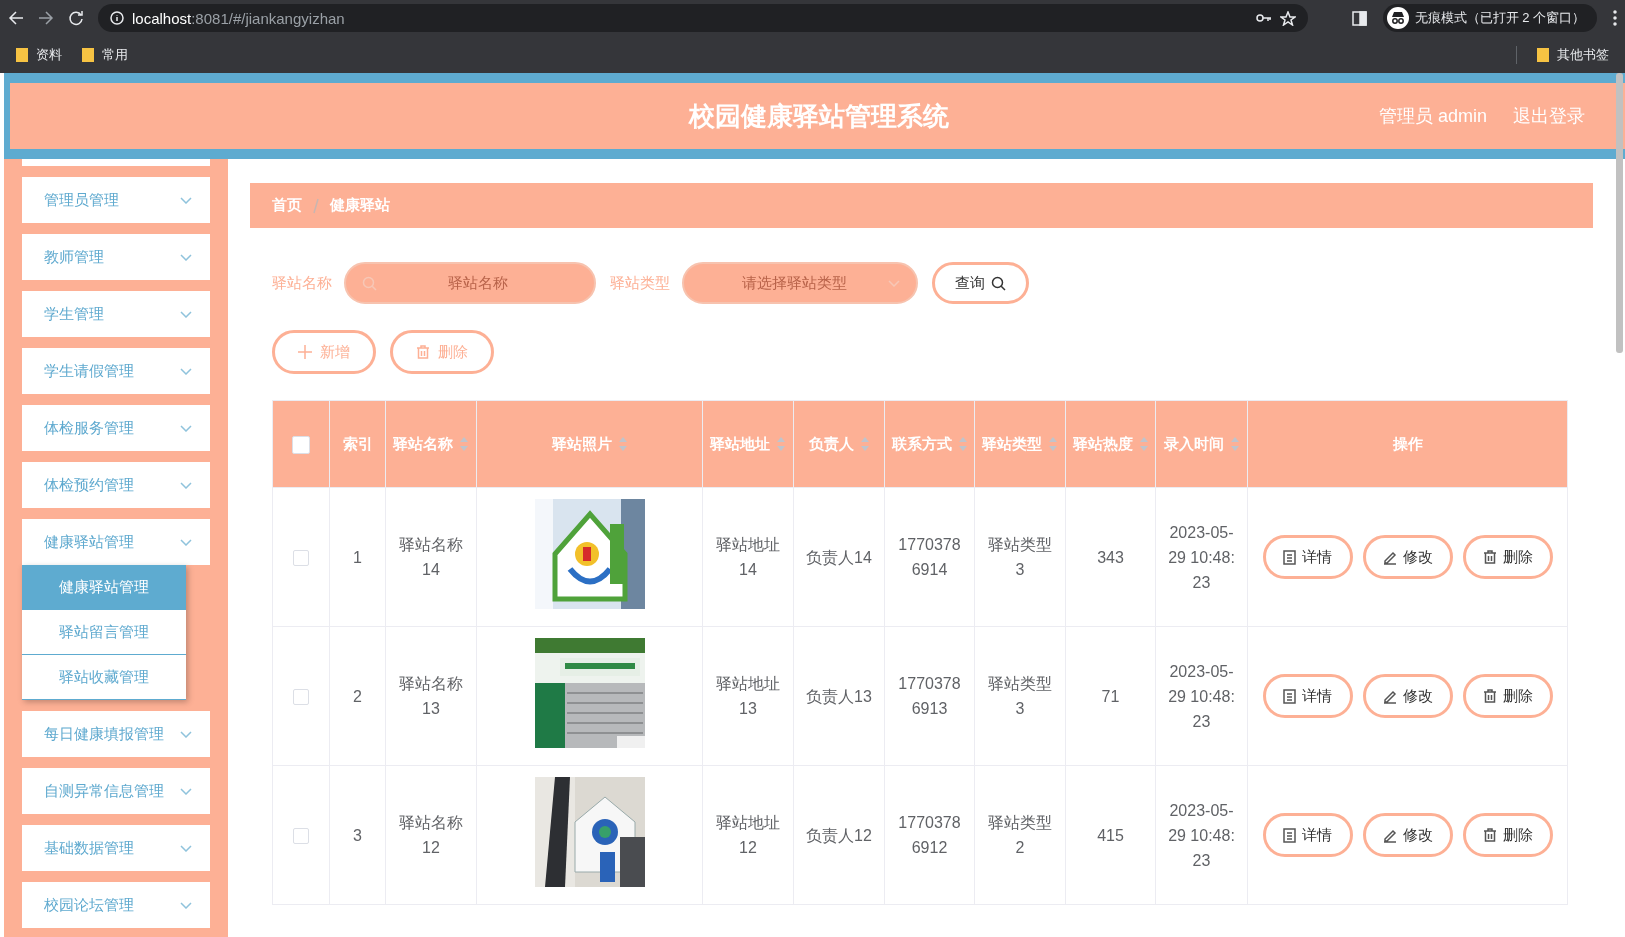 This screenshot has height=937, width=1625. I want to click on forward-icon, so click(46, 18).